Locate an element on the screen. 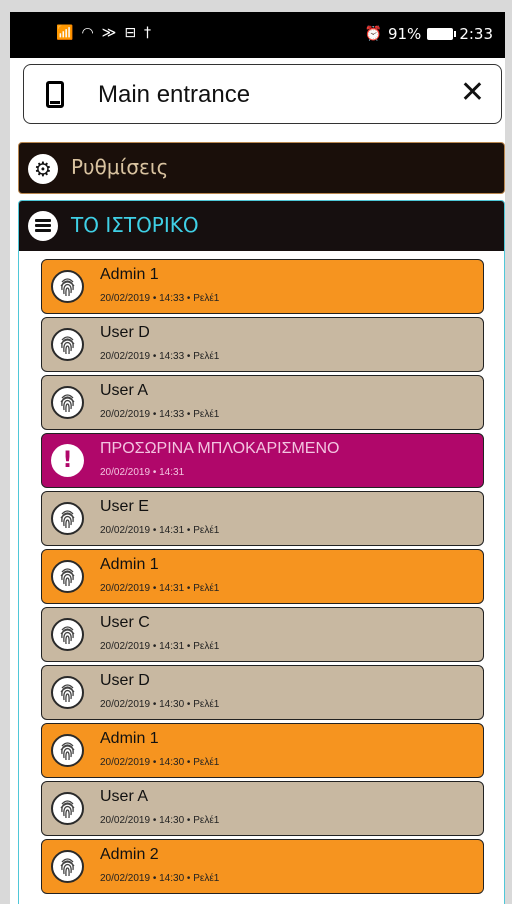 The height and width of the screenshot is (904, 512). signal-icon: 📶 is located at coordinates (65, 33).